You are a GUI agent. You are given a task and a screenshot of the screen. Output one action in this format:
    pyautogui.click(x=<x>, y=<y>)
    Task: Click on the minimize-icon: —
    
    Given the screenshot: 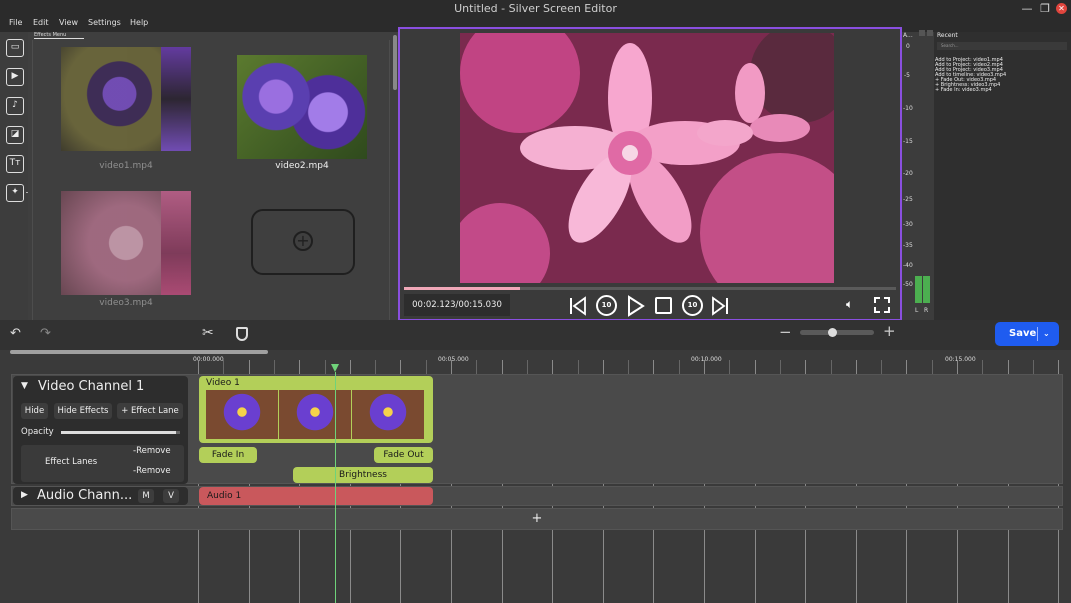 What is the action you would take?
    pyautogui.click(x=1027, y=9)
    